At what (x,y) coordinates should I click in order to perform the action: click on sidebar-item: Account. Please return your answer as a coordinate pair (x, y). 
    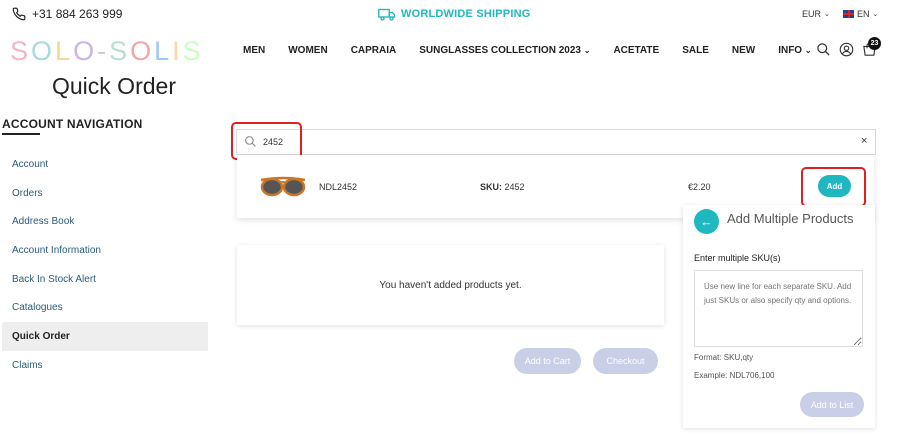
    Looking at the image, I should click on (105, 164).